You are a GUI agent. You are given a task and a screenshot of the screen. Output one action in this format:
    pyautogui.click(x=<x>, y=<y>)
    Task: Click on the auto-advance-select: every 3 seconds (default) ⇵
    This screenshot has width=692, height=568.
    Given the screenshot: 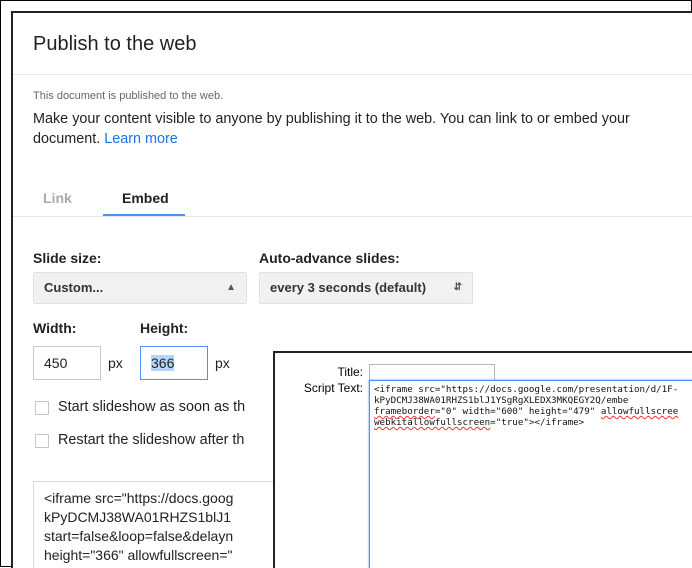 What is the action you would take?
    pyautogui.click(x=366, y=288)
    